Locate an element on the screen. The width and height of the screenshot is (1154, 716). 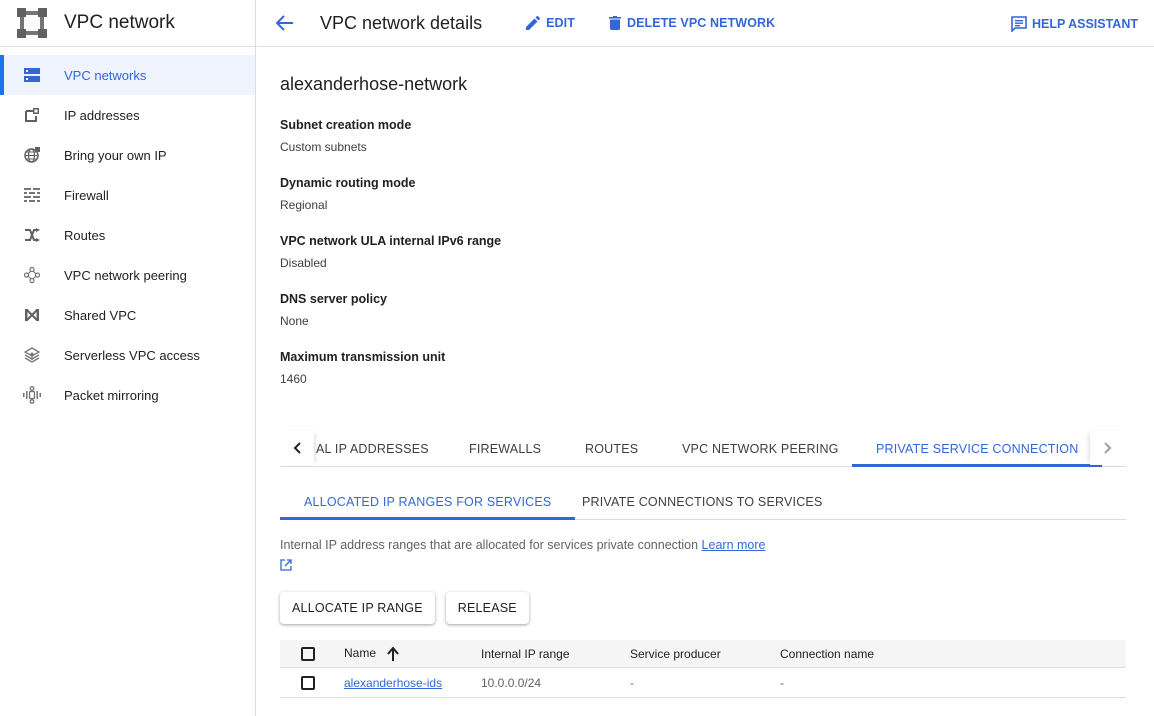
trash-icon is located at coordinates (614, 23).